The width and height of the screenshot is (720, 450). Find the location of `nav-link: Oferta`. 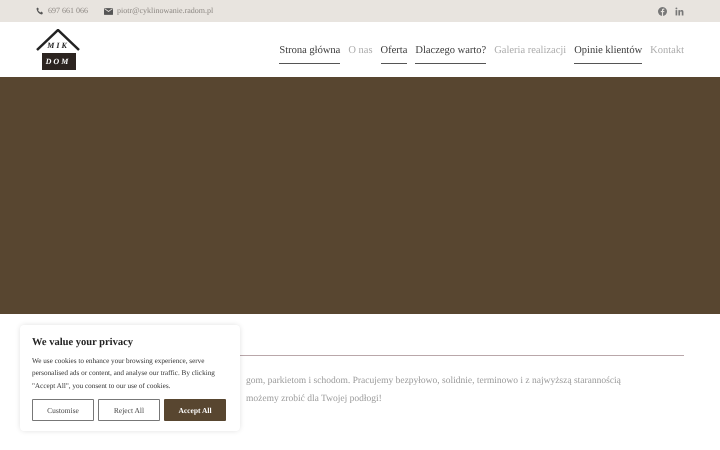

nav-link: Oferta is located at coordinates (394, 53).